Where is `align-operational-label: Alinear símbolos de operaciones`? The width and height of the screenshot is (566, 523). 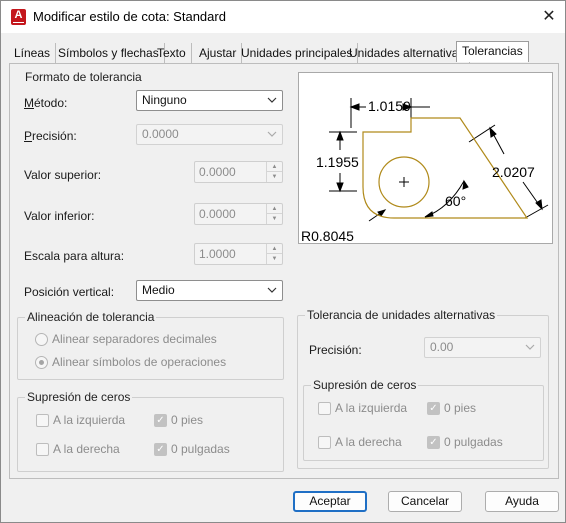 align-operational-label: Alinear símbolos de operaciones is located at coordinates (139, 362).